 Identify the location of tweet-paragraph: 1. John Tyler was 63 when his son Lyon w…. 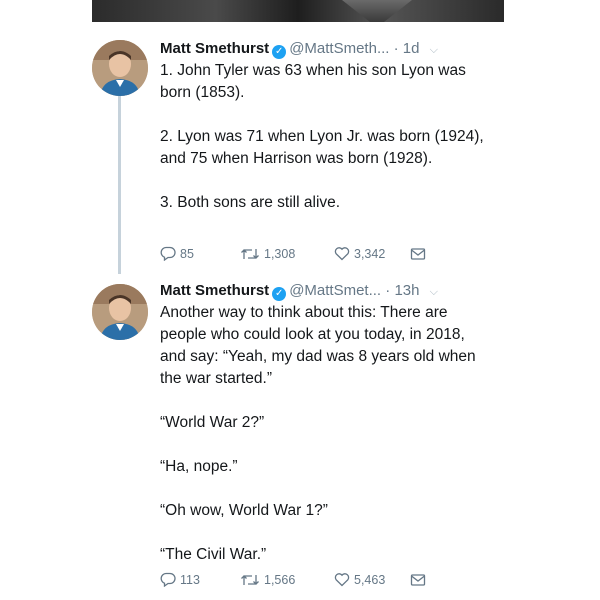
(313, 81).